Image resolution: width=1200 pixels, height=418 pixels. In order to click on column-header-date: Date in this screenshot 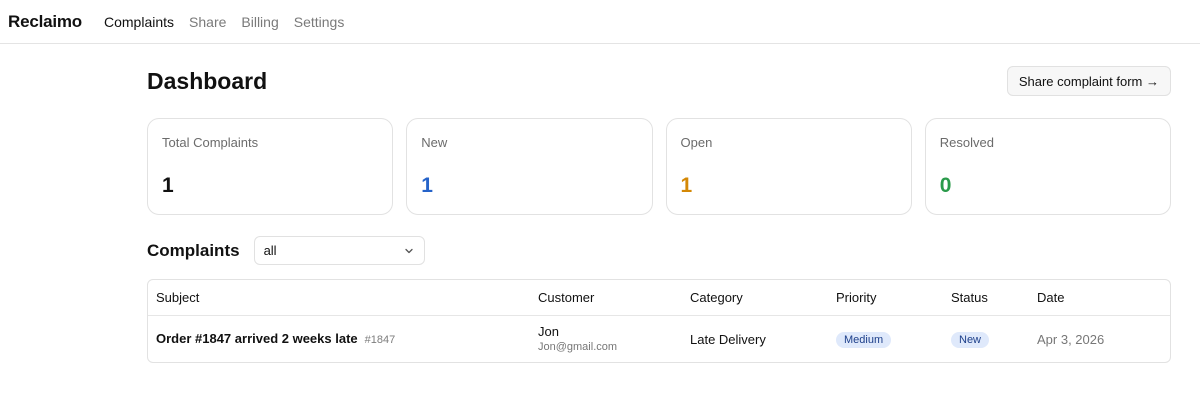, I will do `click(1097, 297)`.